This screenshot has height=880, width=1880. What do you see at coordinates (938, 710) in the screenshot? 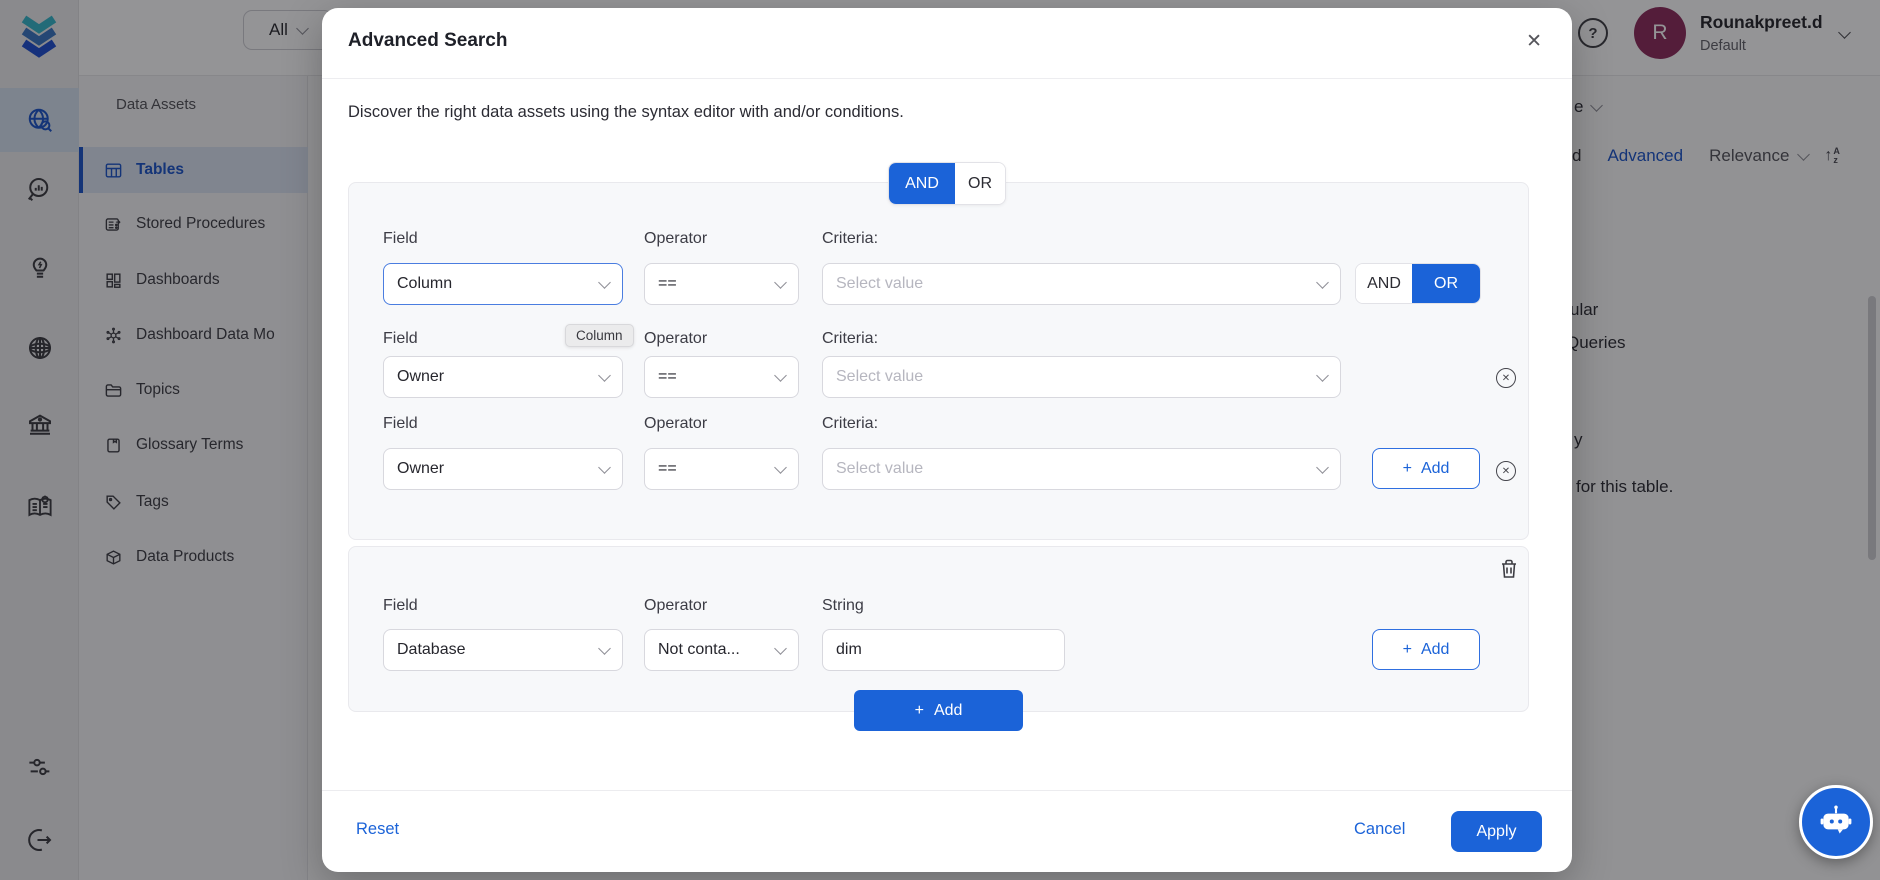
I see `add-group-button: + Add` at bounding box center [938, 710].